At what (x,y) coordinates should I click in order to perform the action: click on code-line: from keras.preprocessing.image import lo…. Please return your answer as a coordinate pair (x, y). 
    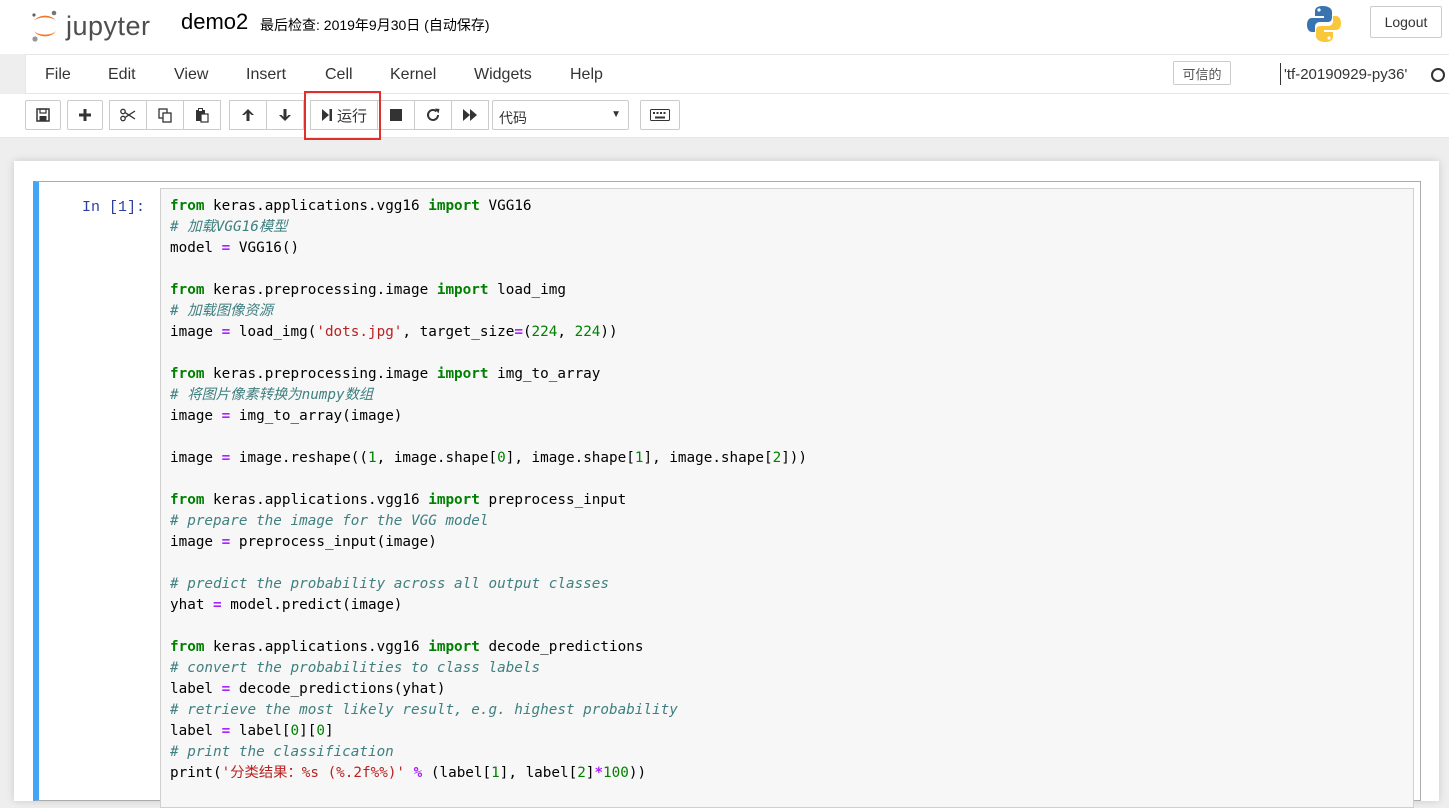
    Looking at the image, I should click on (488, 290).